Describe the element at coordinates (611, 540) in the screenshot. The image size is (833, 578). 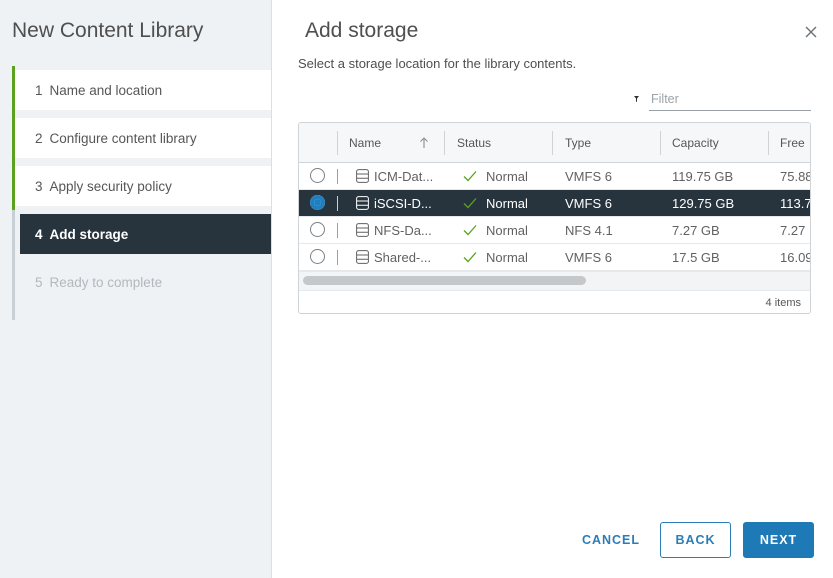
I see `cancel-button: CANCEL` at that location.